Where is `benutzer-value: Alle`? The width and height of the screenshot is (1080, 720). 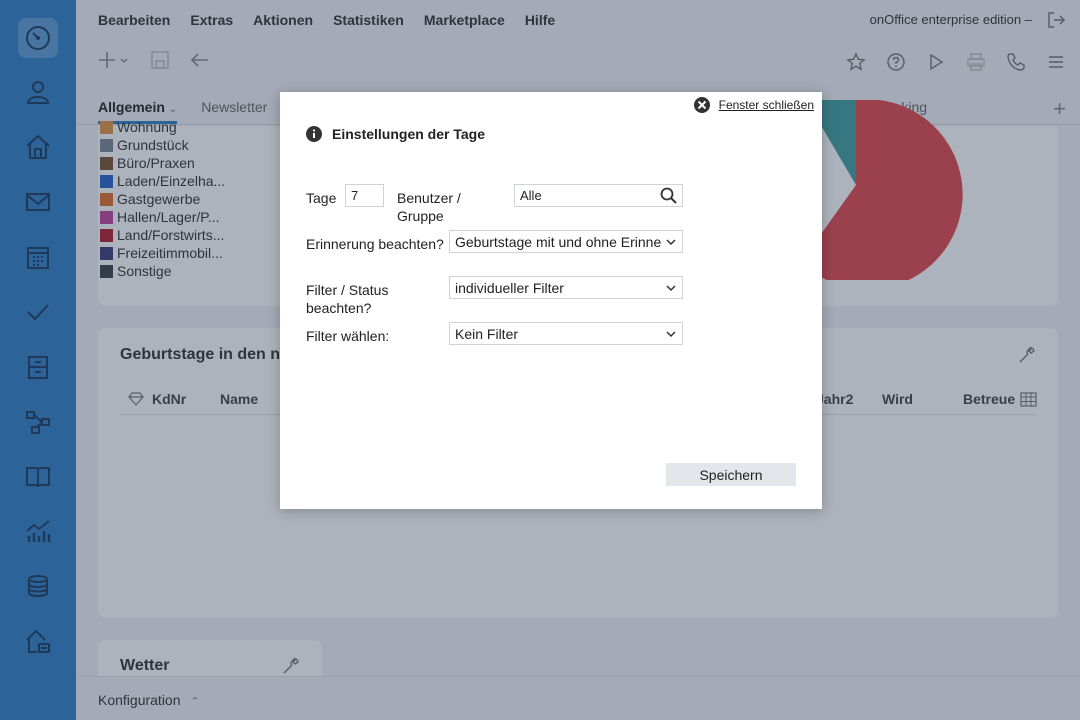 benutzer-value: Alle is located at coordinates (531, 195).